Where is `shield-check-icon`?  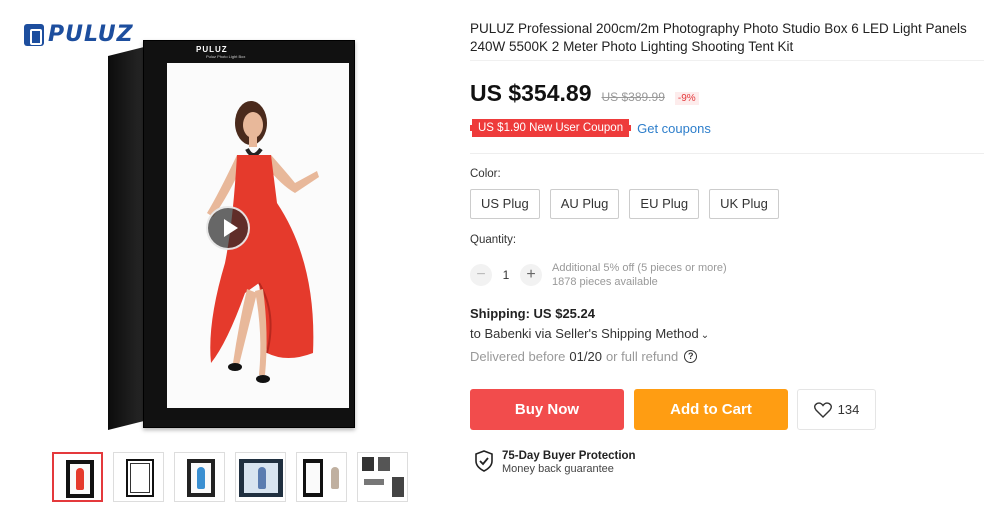
shield-check-icon is located at coordinates (484, 461).